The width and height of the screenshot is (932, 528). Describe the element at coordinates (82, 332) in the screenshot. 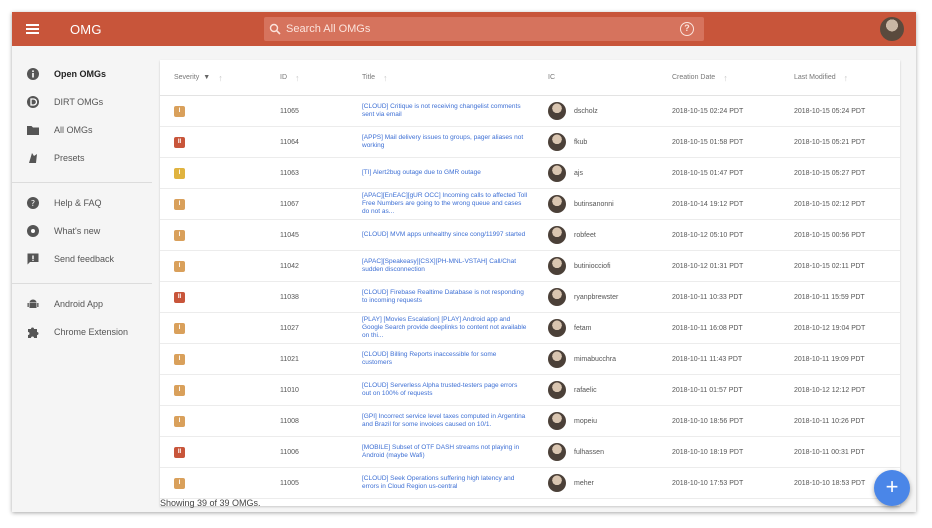

I see `sidebar-item-chrome-extension: Chrome Extension` at that location.